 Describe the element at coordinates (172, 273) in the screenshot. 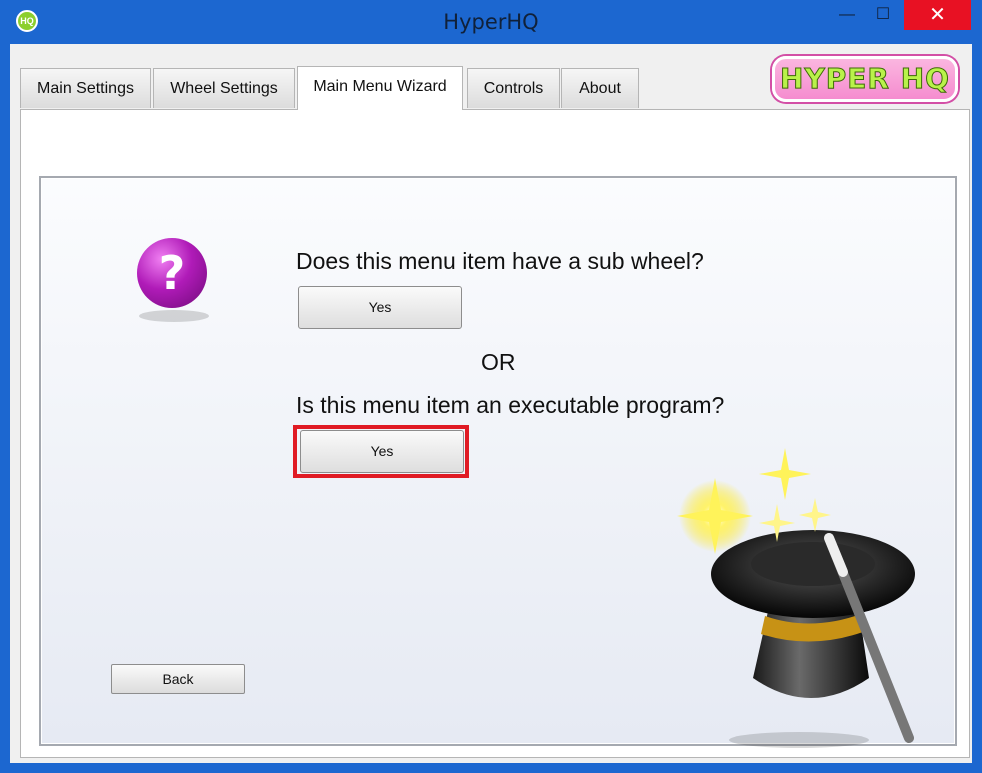

I see `question-mark-icon: ?` at that location.